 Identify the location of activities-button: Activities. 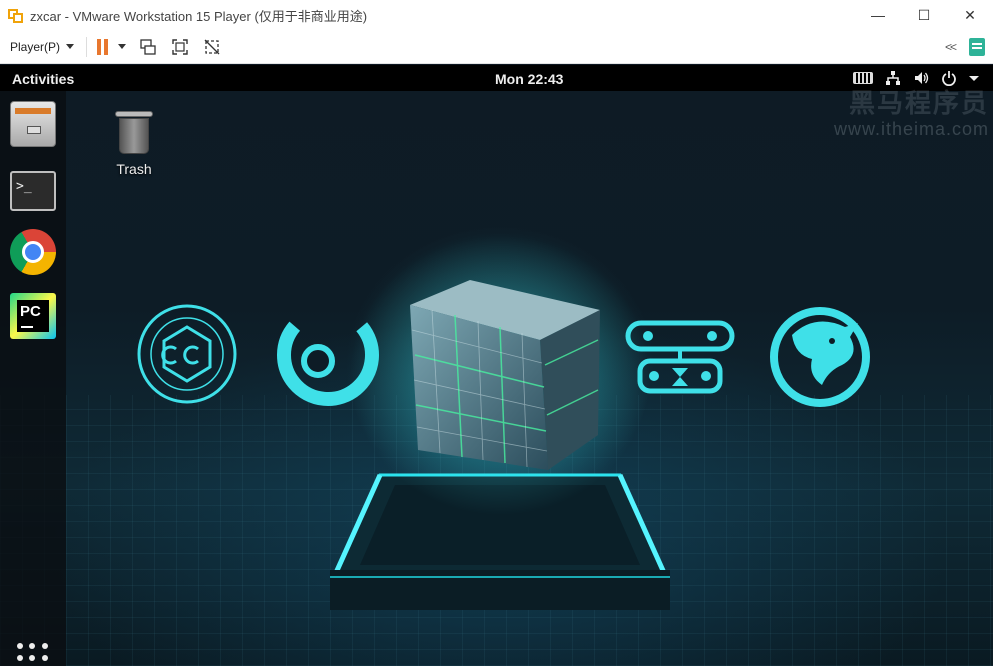
(43, 79).